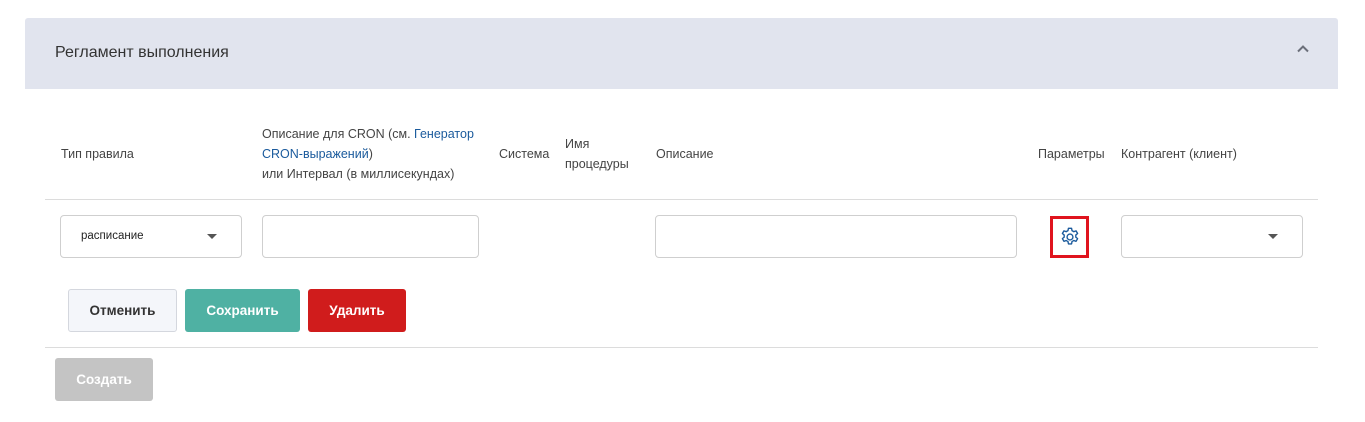 This screenshot has height=422, width=1365. I want to click on counterparty-select, so click(1212, 236).